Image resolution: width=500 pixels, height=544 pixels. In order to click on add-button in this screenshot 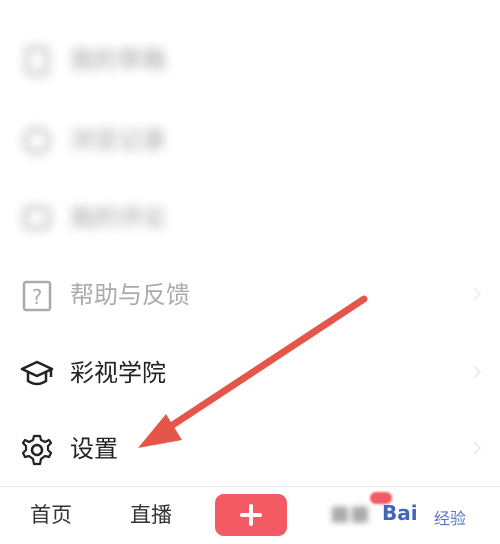, I will do `click(251, 515)`.